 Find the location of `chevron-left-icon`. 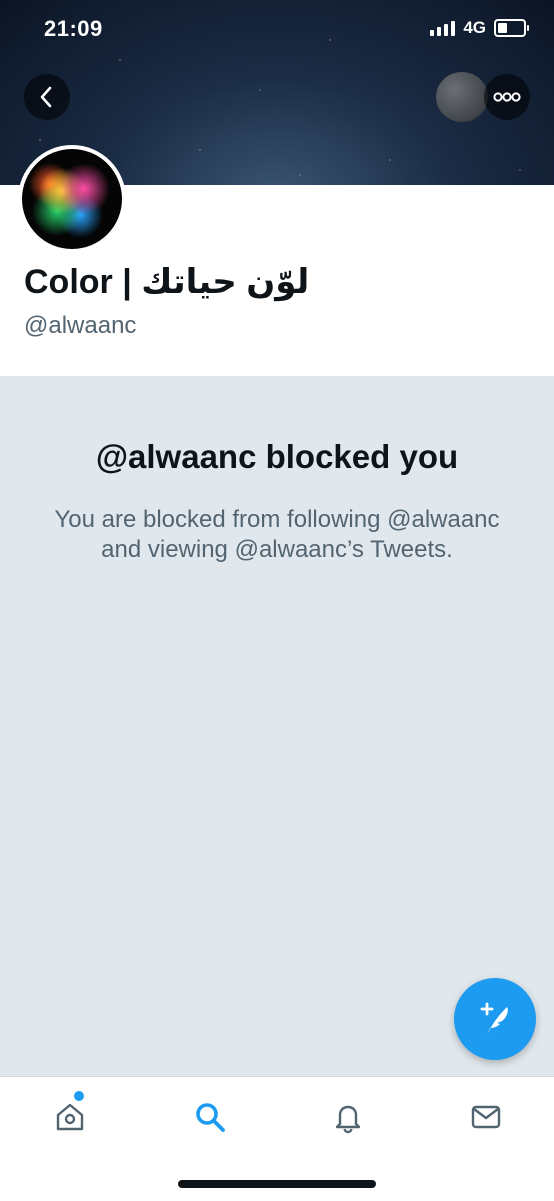

chevron-left-icon is located at coordinates (46, 97).